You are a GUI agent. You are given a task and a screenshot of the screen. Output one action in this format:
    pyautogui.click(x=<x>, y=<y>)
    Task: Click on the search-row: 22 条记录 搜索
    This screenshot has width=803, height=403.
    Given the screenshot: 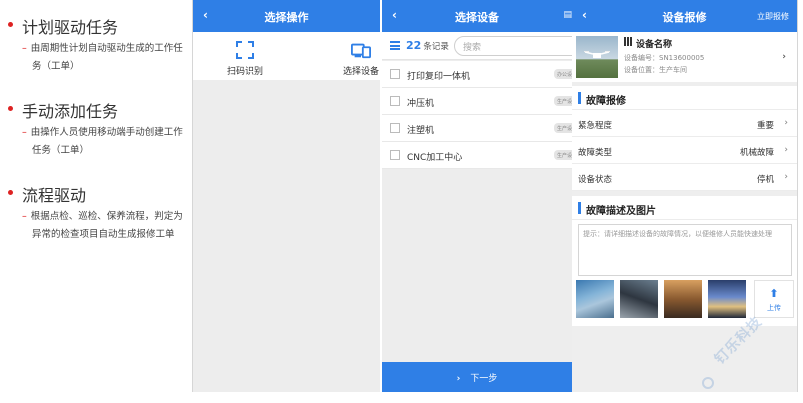 What is the action you would take?
    pyautogui.click(x=477, y=46)
    